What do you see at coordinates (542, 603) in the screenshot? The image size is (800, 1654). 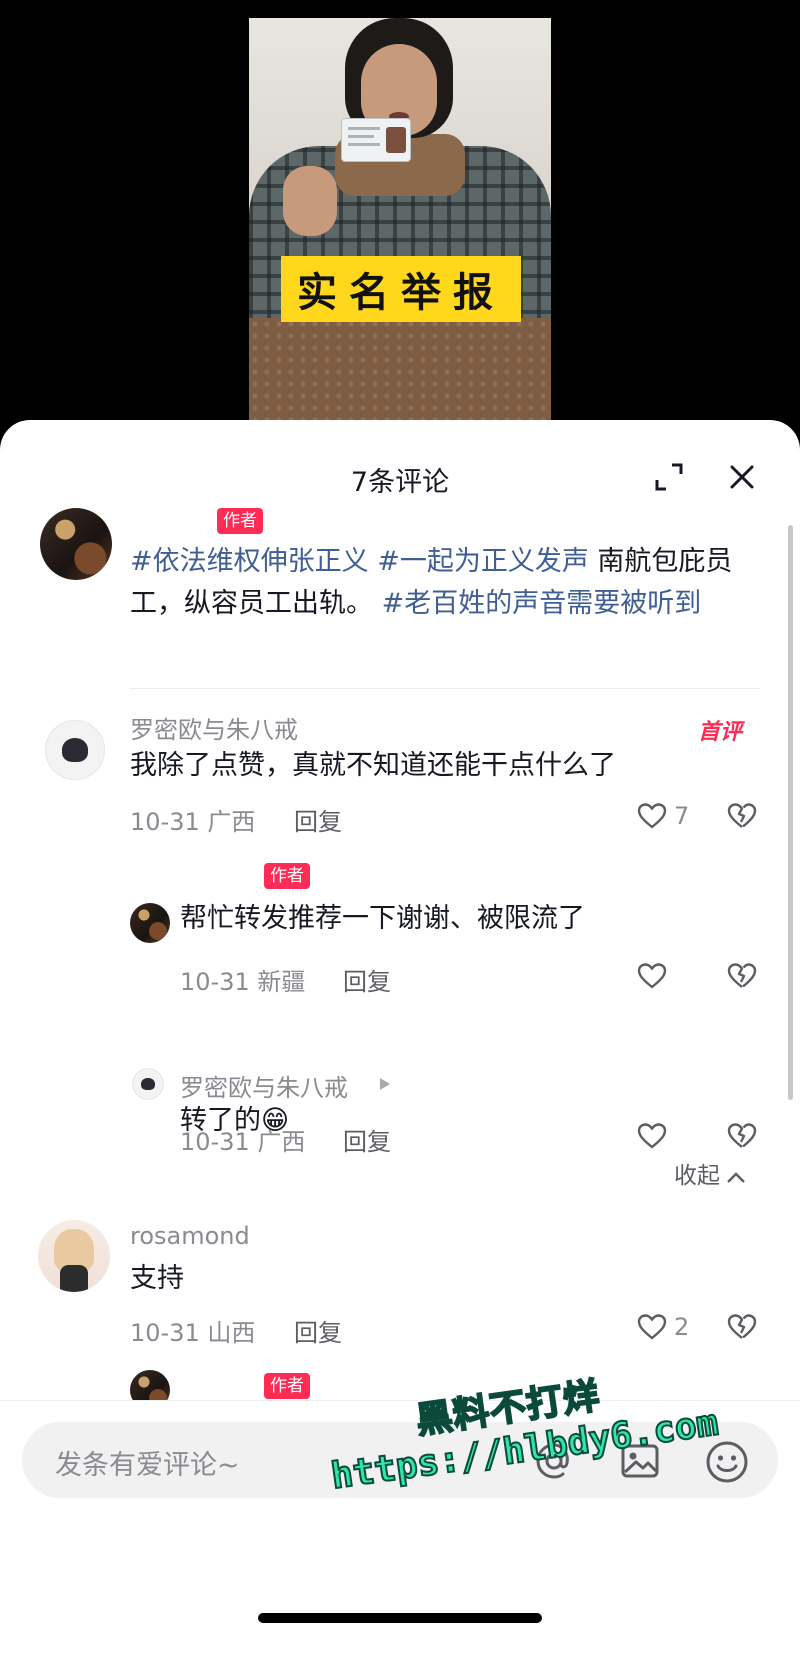 I see `hashtag-link: #老百姓的声音需要被听到` at bounding box center [542, 603].